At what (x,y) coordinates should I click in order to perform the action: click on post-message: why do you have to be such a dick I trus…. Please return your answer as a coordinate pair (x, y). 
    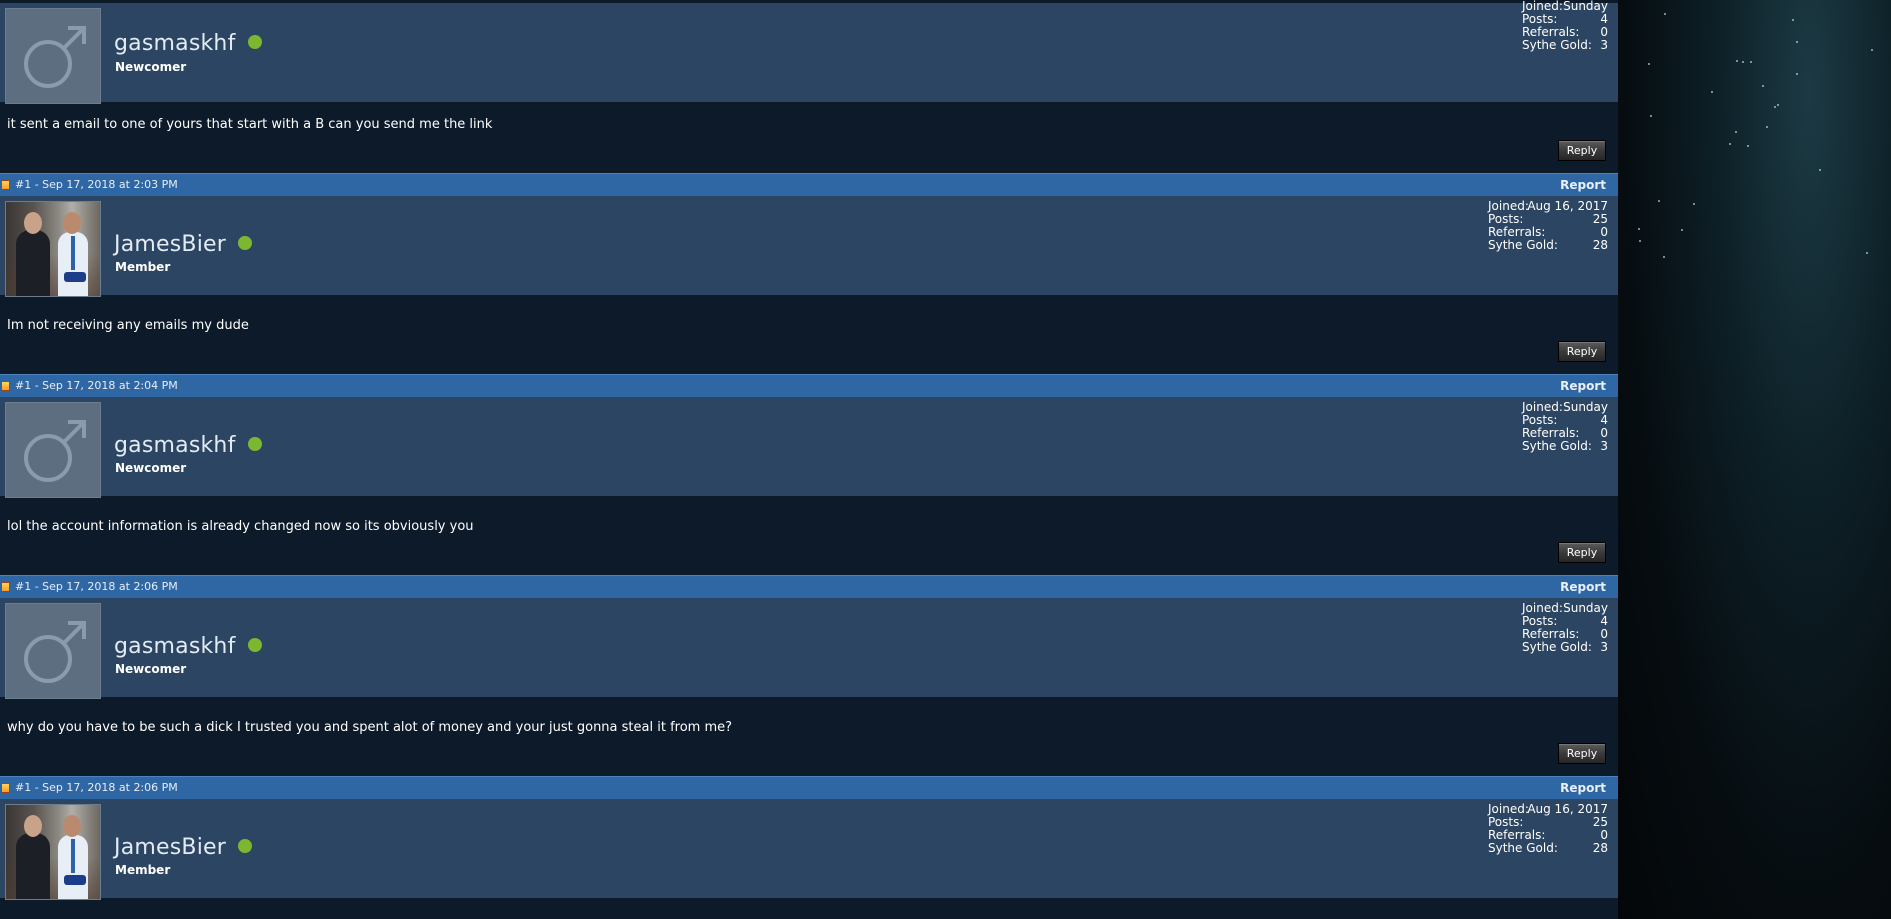
    Looking at the image, I should click on (809, 743).